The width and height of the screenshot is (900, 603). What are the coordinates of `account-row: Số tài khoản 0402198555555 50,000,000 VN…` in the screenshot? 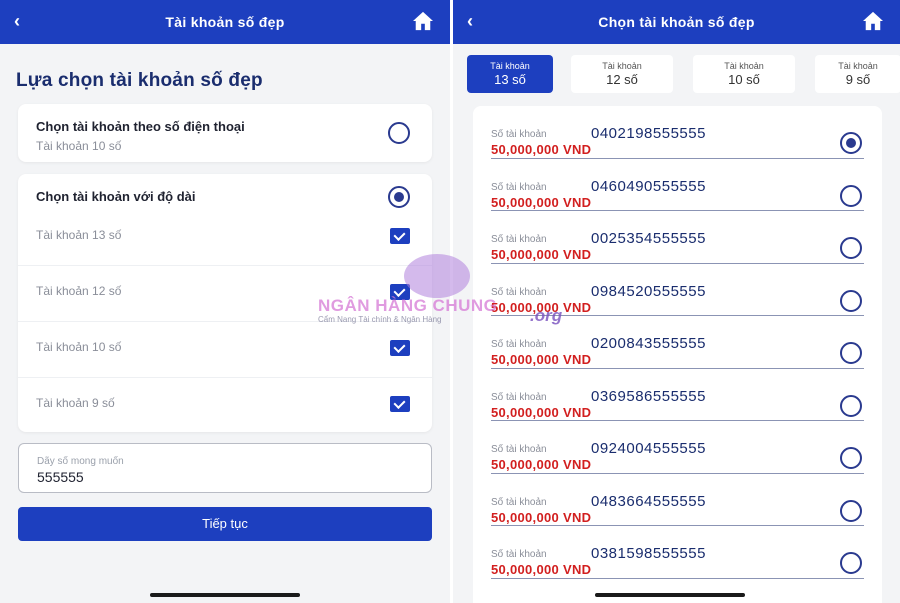 It's located at (677, 132).